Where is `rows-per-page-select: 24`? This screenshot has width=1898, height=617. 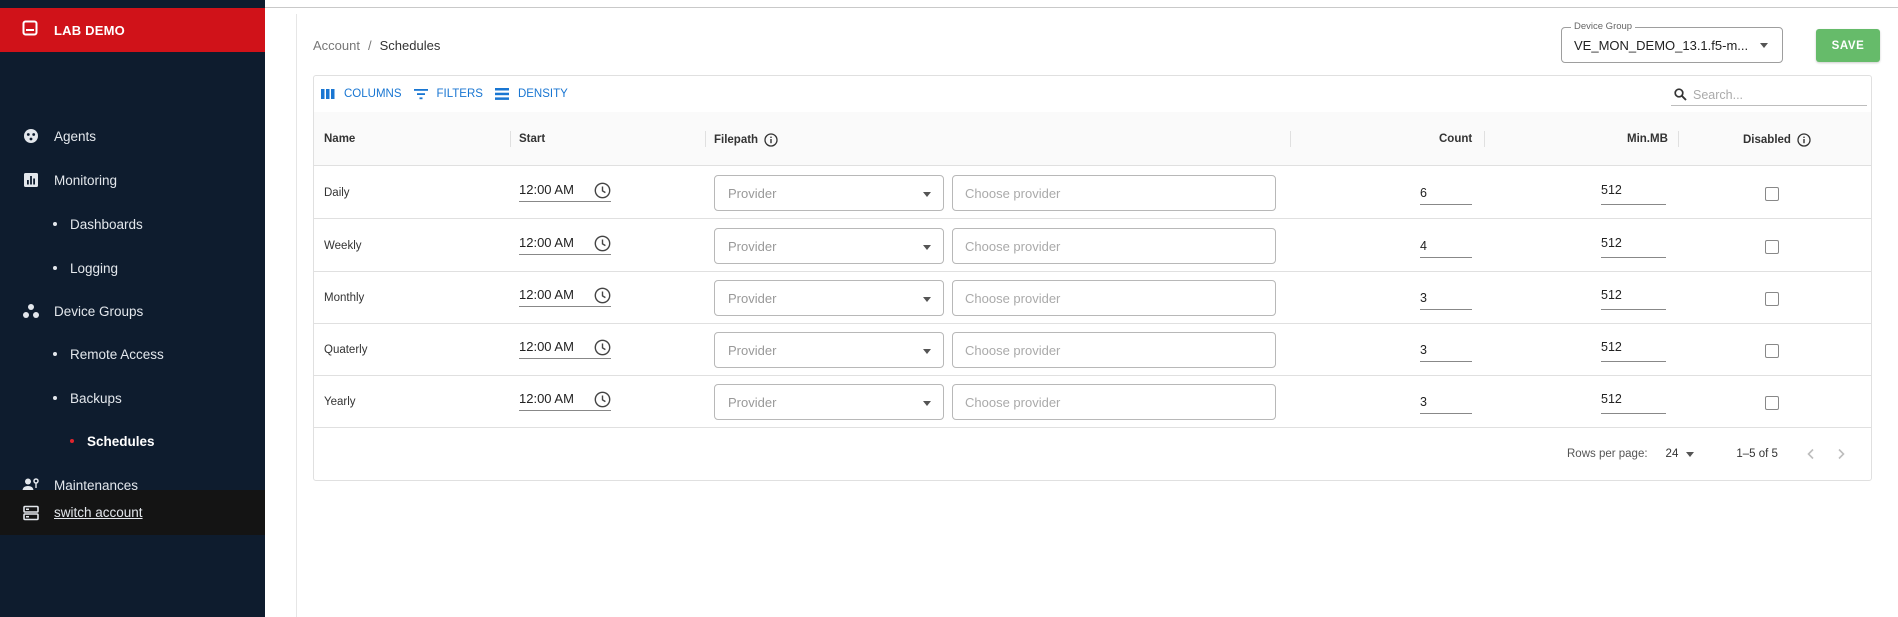
rows-per-page-select: 24 is located at coordinates (1680, 454).